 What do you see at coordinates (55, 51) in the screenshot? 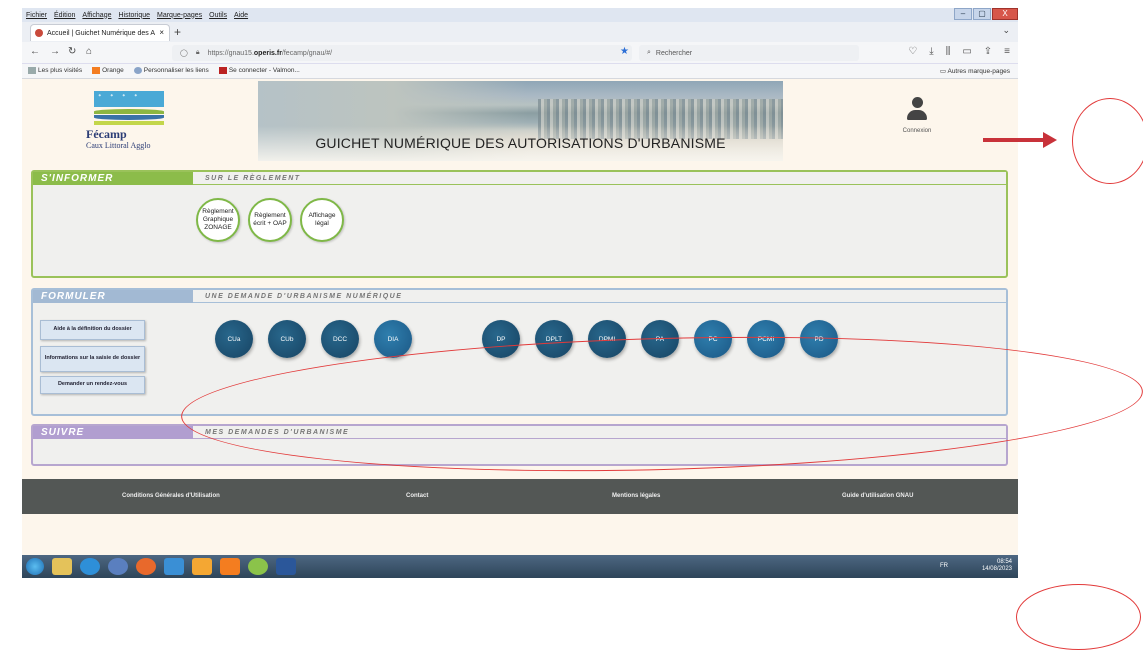
I see `forward-icon: →` at bounding box center [55, 51].